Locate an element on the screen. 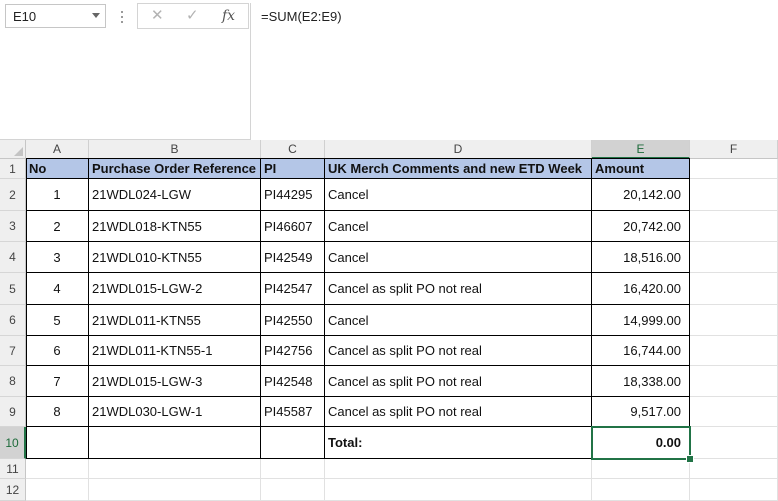 The width and height of the screenshot is (778, 501). cell-b10 is located at coordinates (175, 443).